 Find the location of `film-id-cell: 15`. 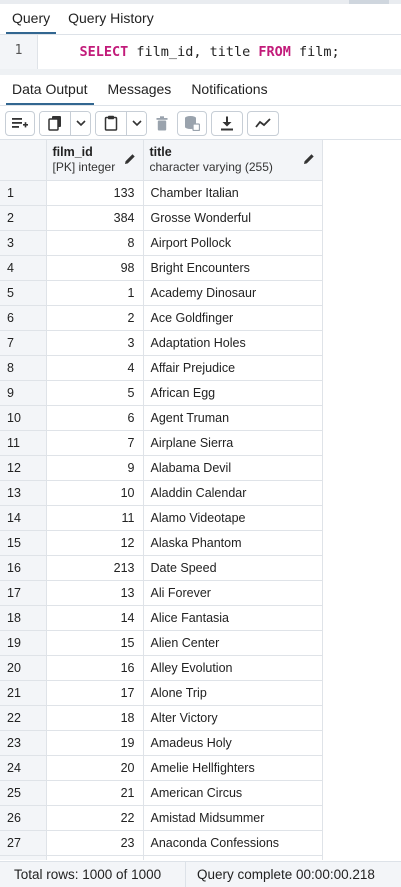

film-id-cell: 15 is located at coordinates (95, 643).